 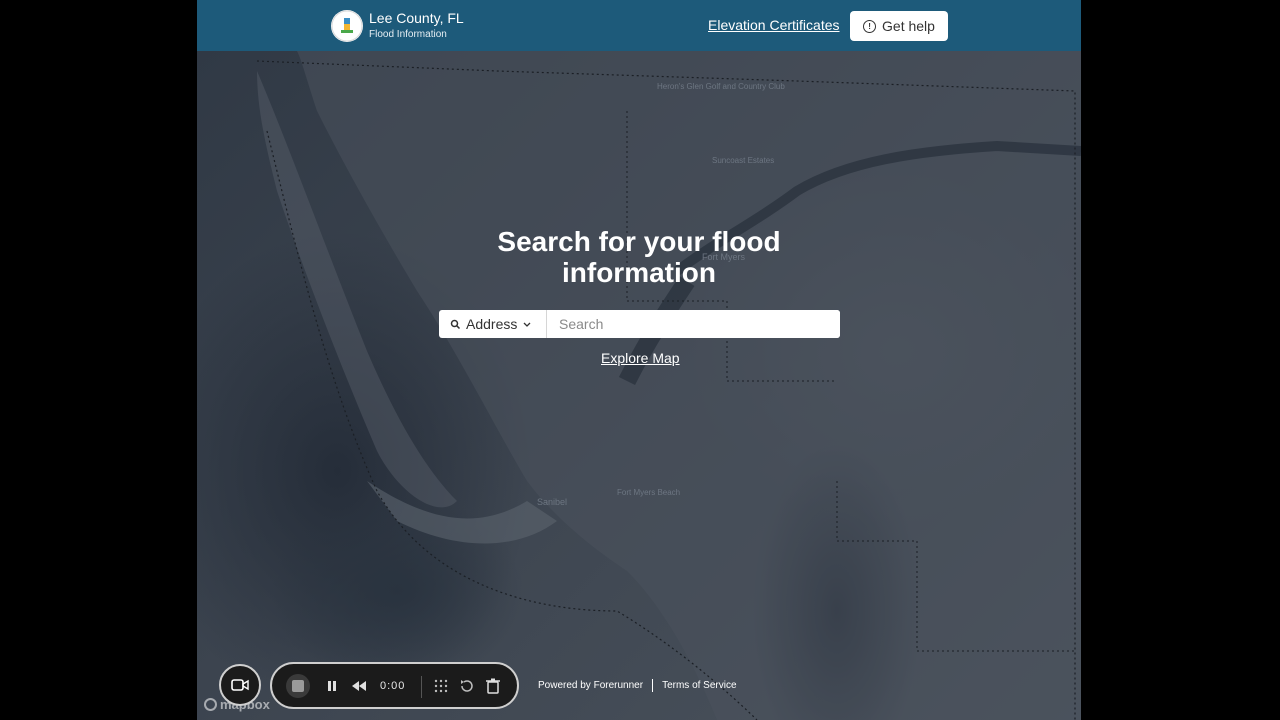 I want to click on search-bar: Address, so click(x=639, y=324).